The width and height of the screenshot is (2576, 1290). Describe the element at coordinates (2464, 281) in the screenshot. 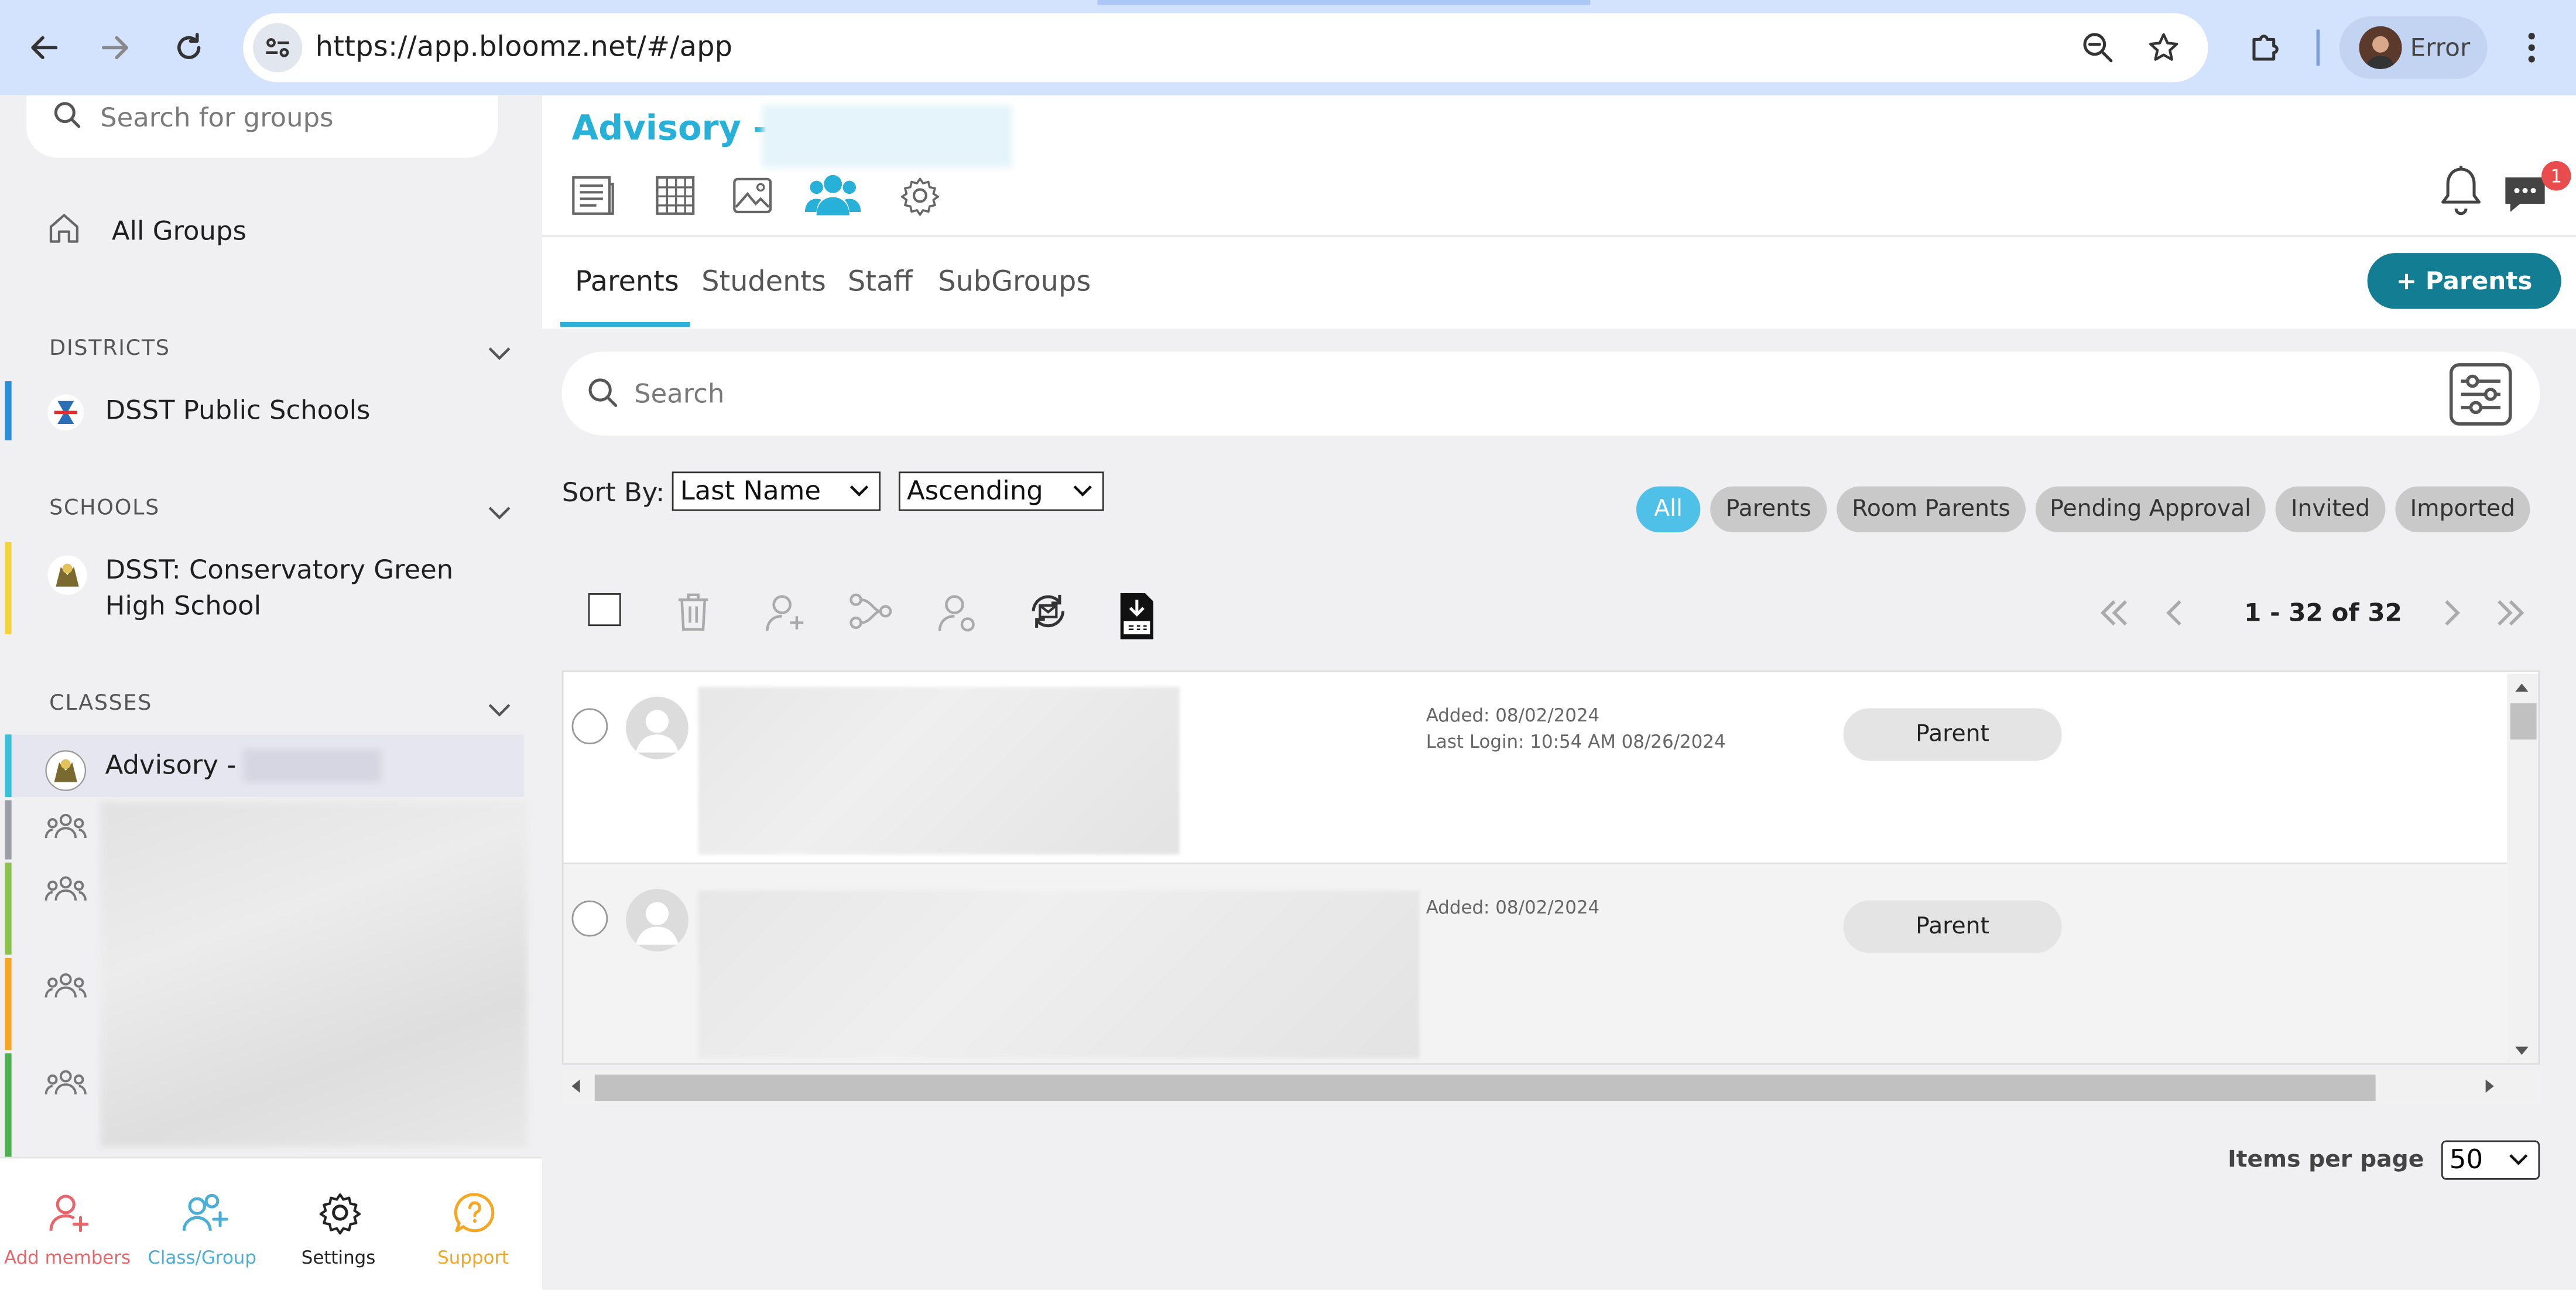

I see `add-parents-button: + Parents` at that location.